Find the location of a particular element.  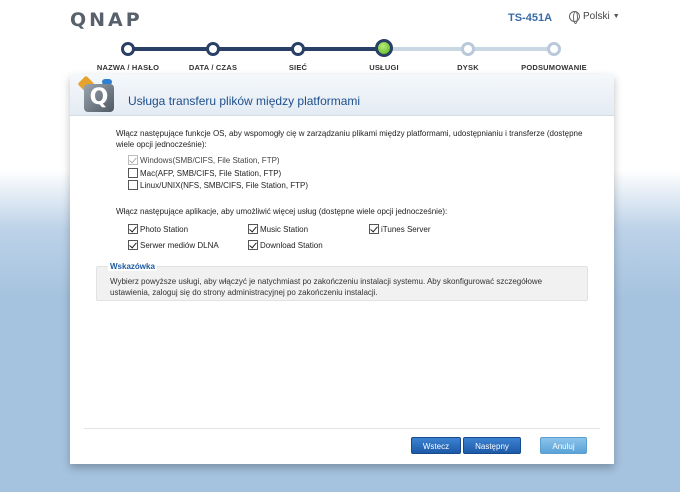

device-model: TS-451A is located at coordinates (530, 18).